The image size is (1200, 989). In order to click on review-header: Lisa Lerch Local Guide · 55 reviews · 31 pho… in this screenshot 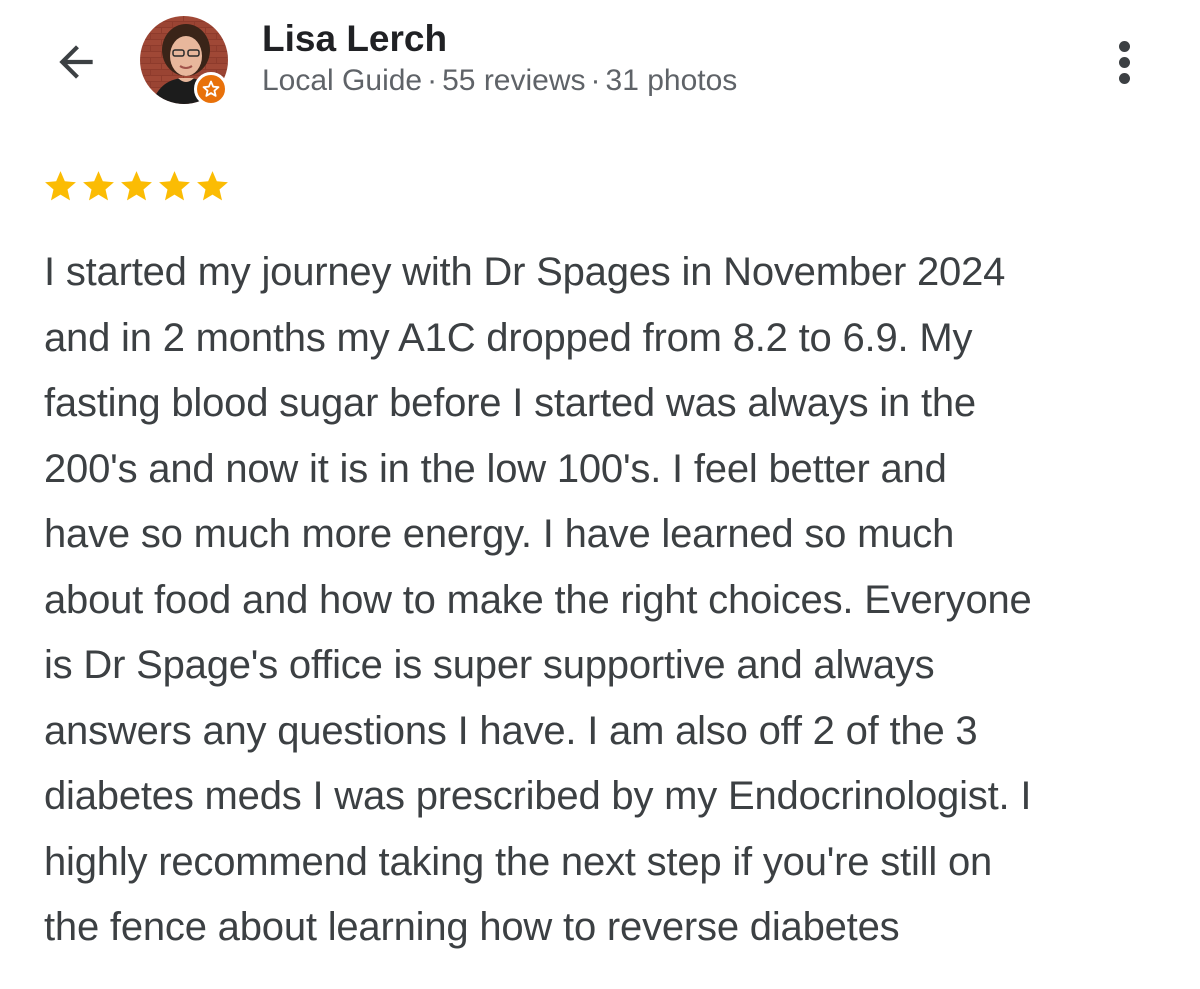, I will do `click(600, 65)`.